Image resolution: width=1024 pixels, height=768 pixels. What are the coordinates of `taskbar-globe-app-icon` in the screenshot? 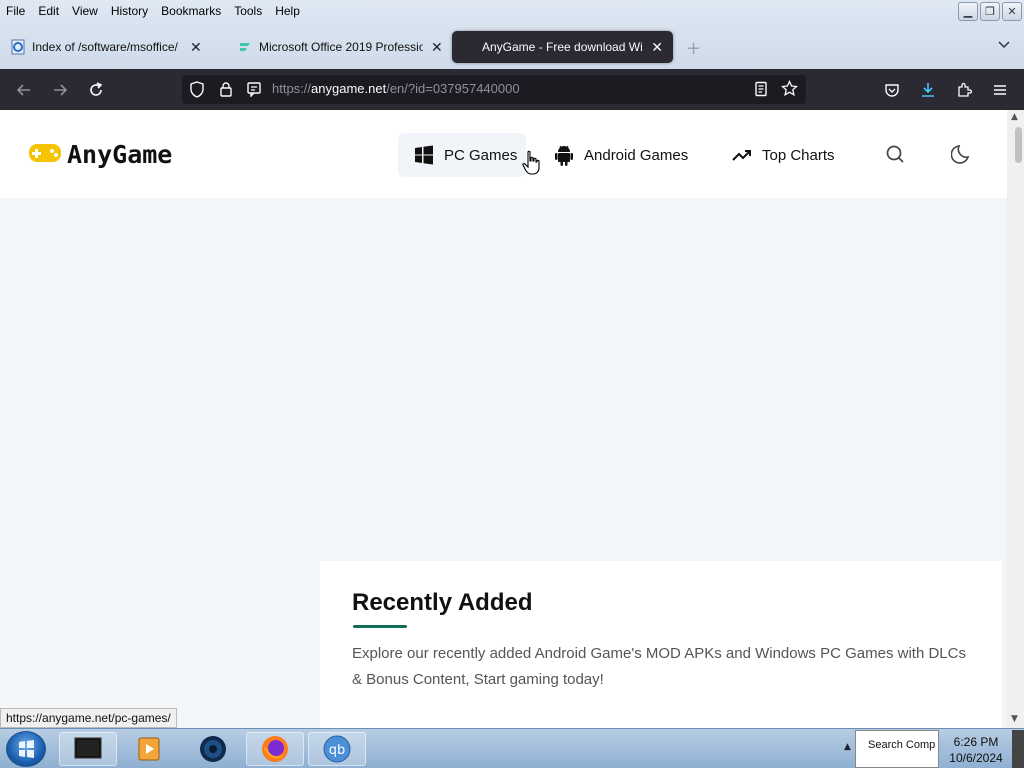 It's located at (213, 749).